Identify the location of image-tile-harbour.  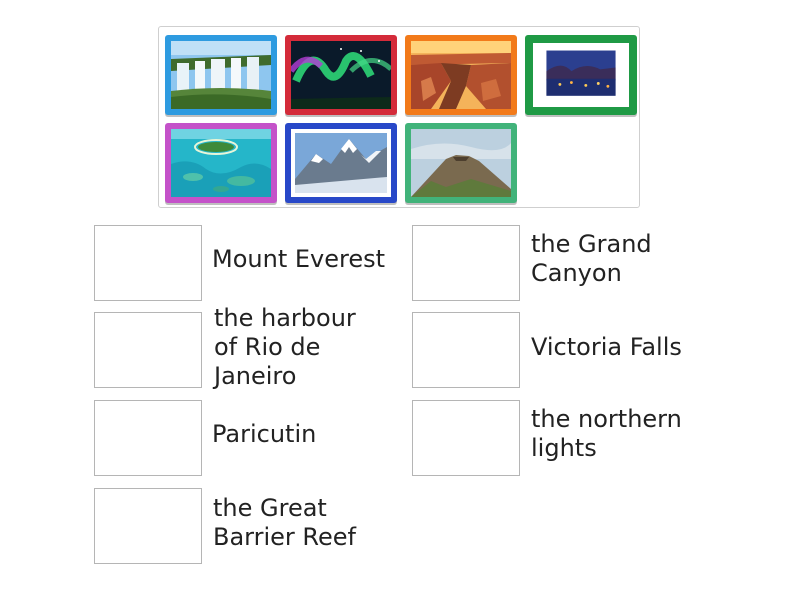
(581, 75).